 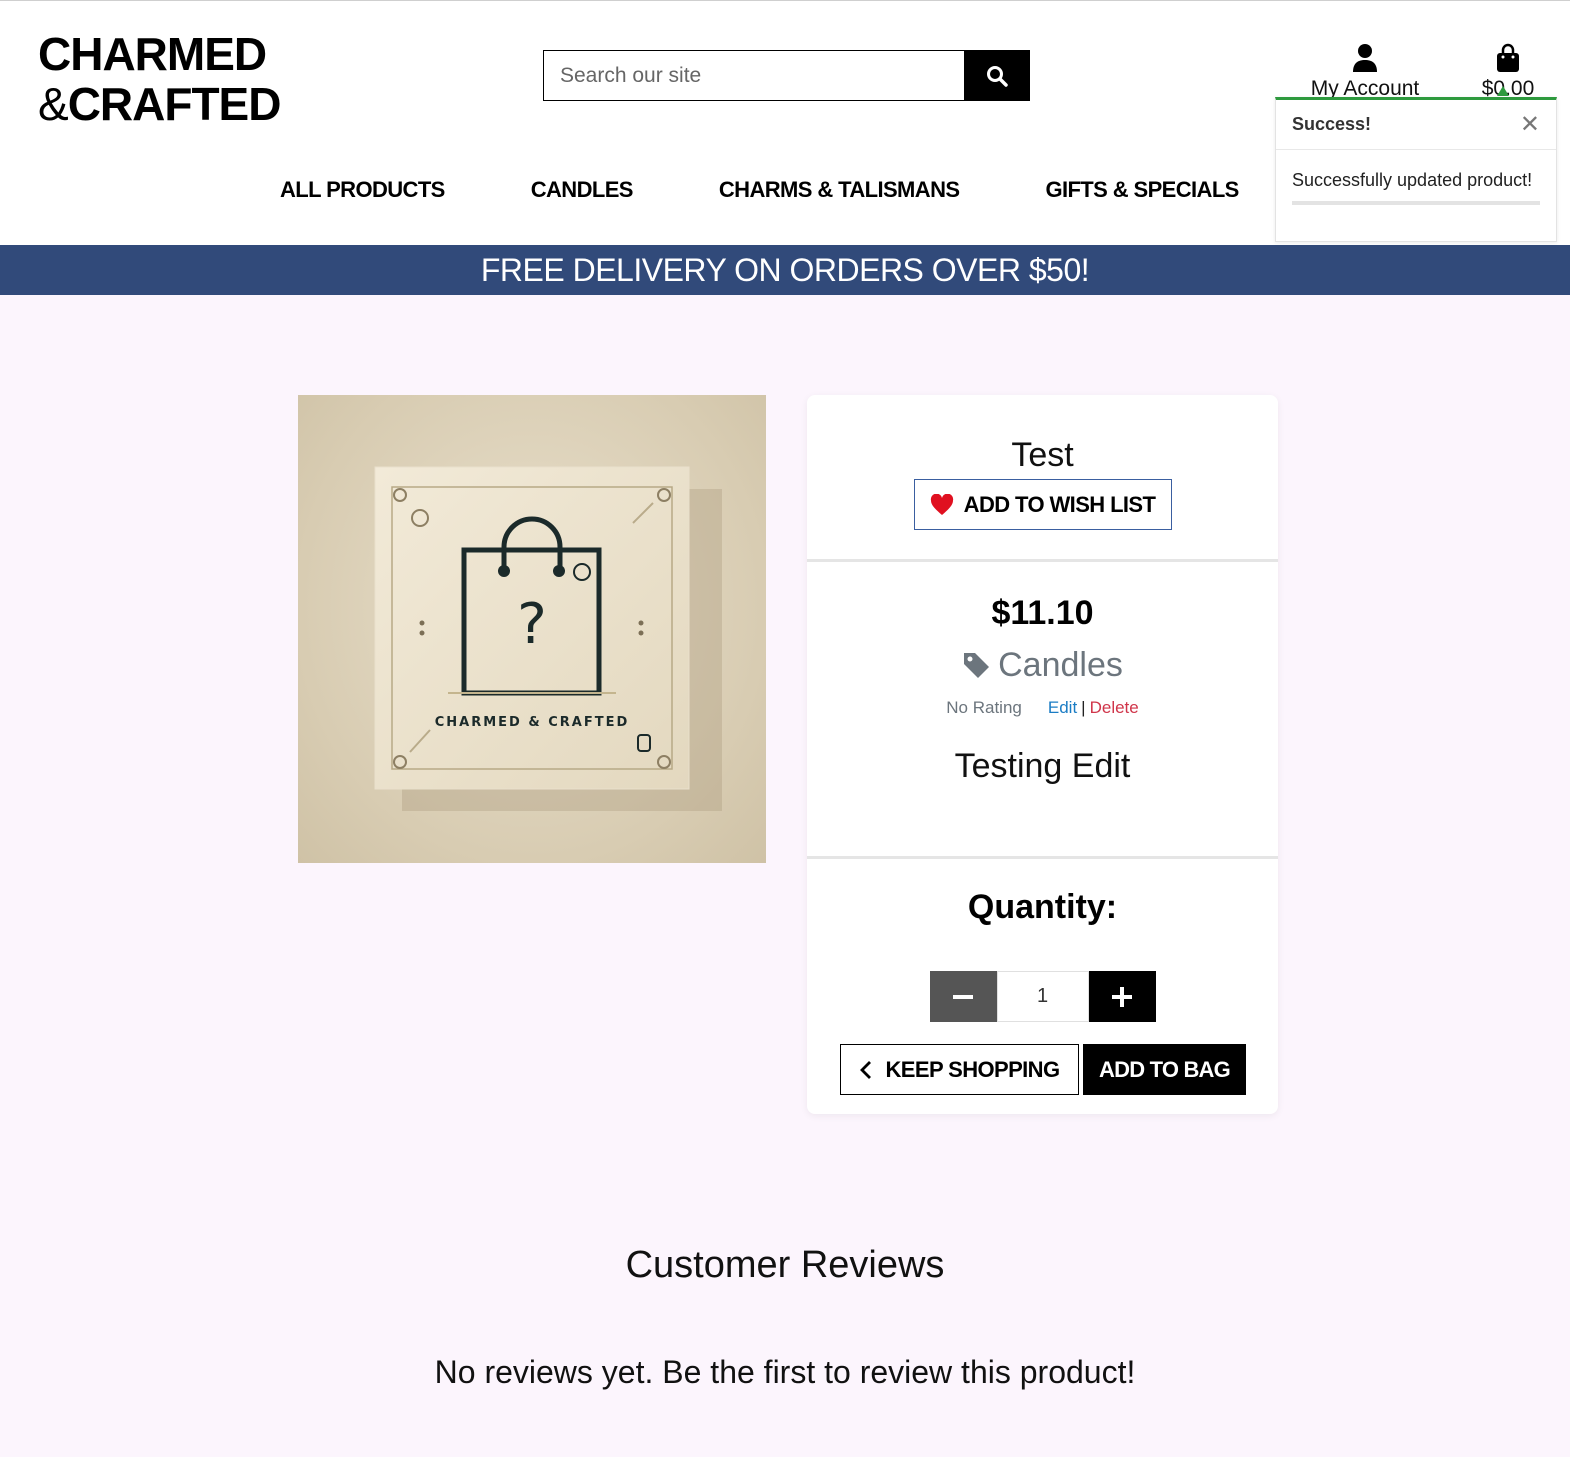 I want to click on plus-icon, so click(x=1122, y=996).